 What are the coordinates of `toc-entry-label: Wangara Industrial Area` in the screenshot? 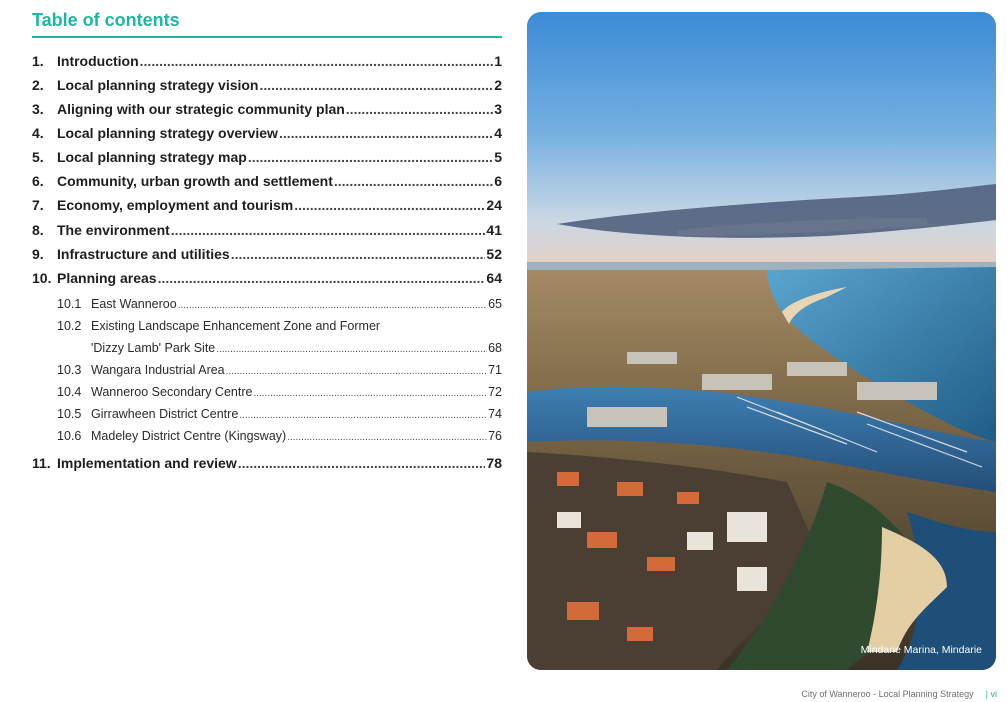 It's located at (158, 370).